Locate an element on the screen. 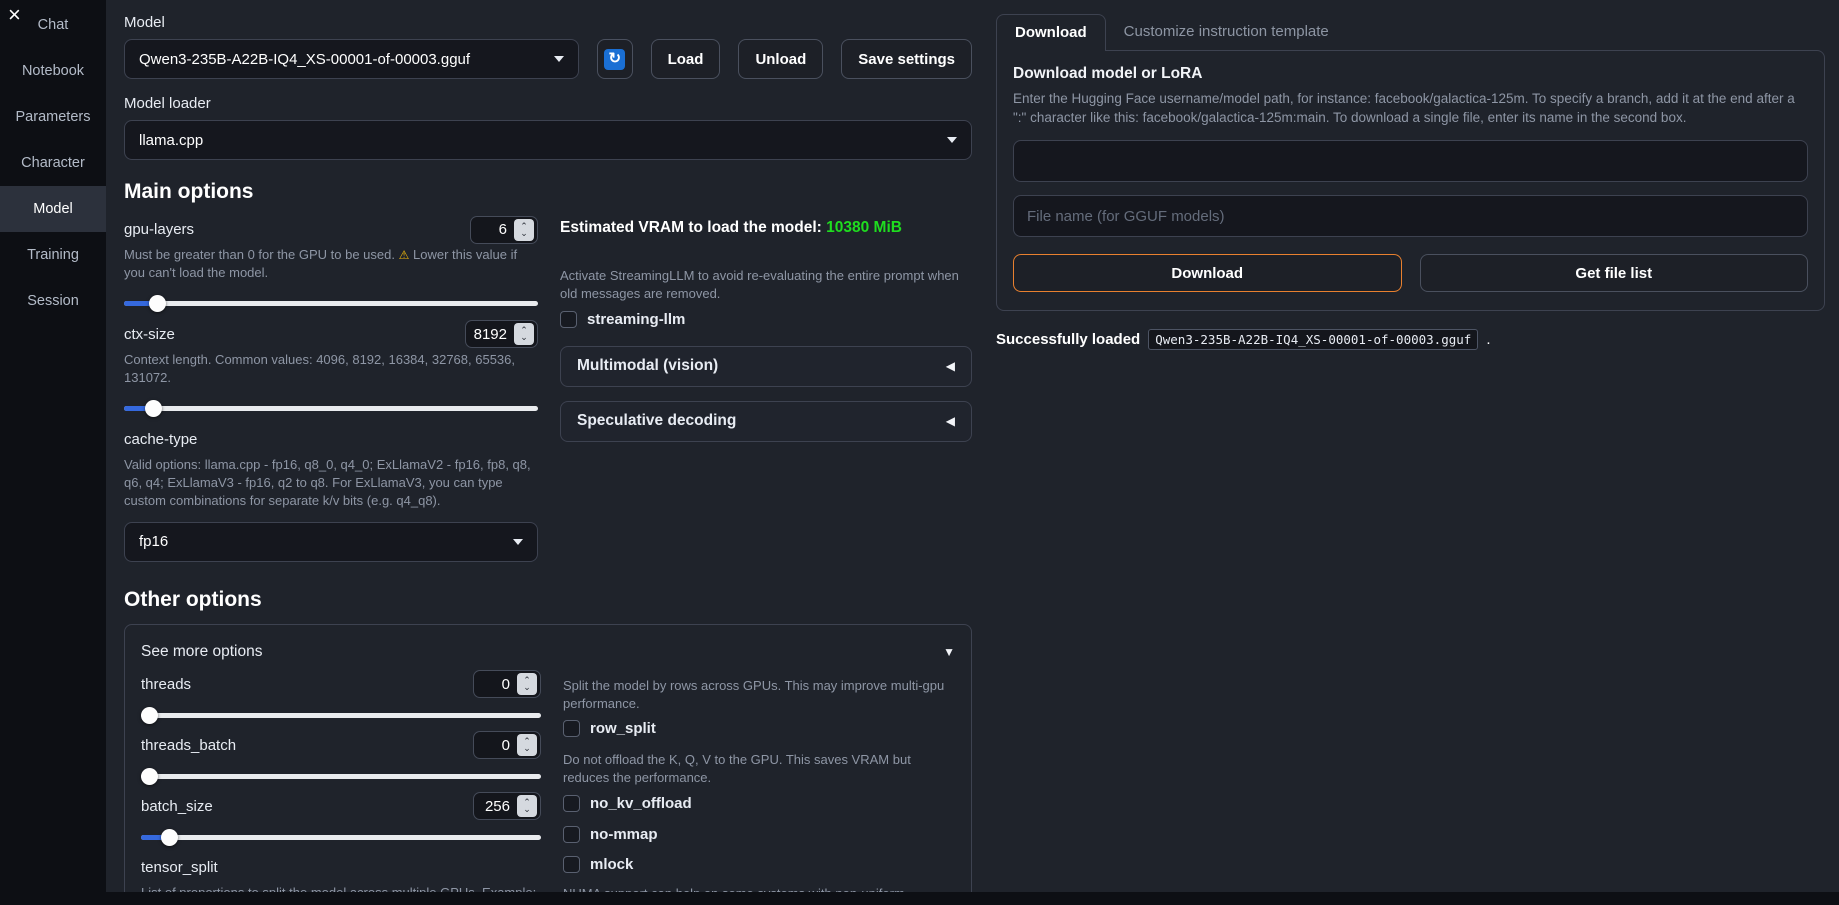 Image resolution: width=1839 pixels, height=905 pixels. mlock-row: mlock is located at coordinates (759, 865).